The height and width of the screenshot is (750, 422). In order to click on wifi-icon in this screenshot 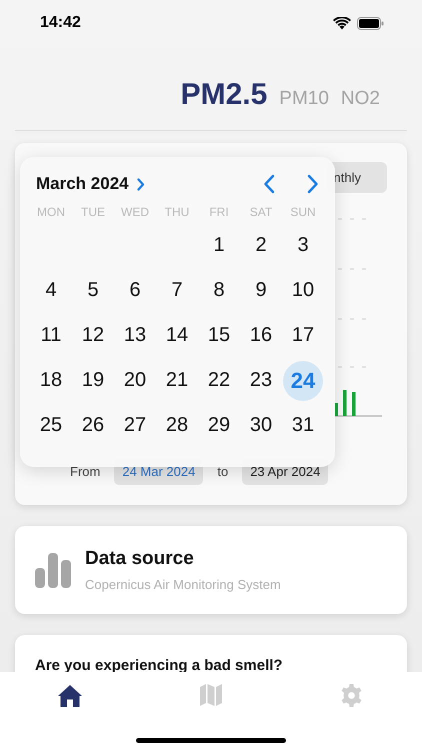, I will do `click(342, 23)`.